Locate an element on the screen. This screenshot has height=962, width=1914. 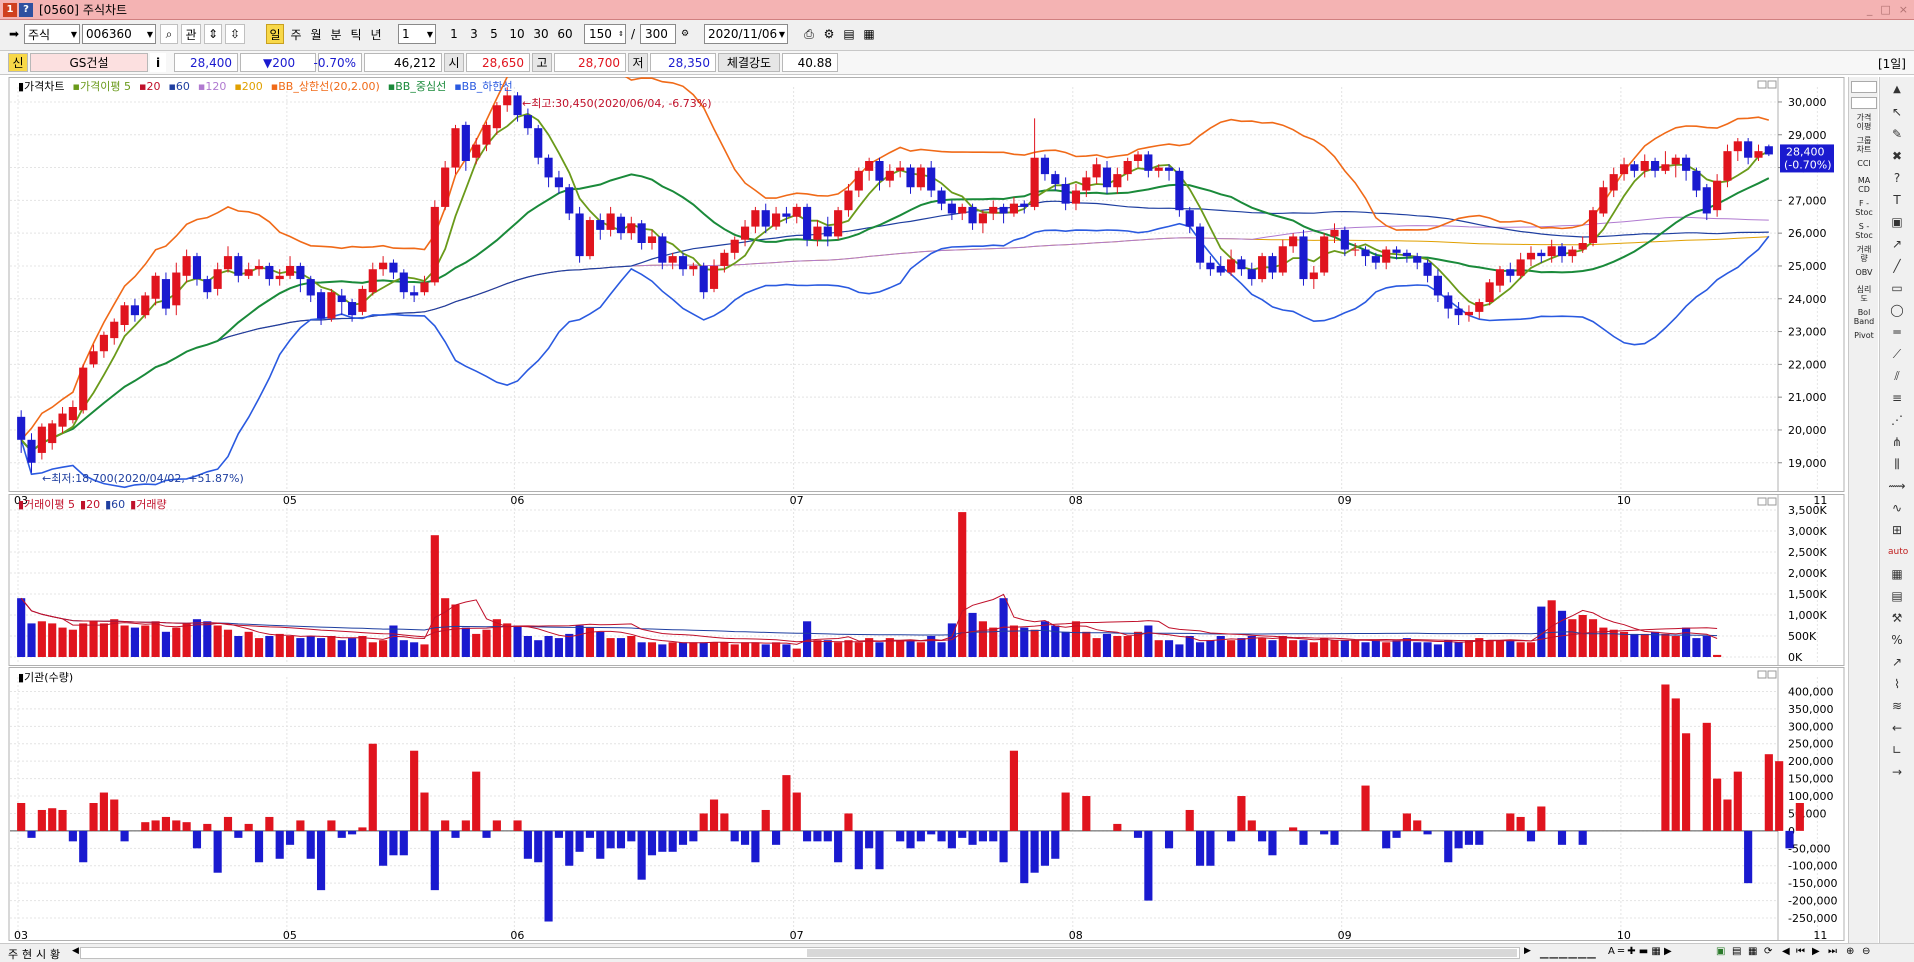
period-day-button: 일 is located at coordinates (275, 34).